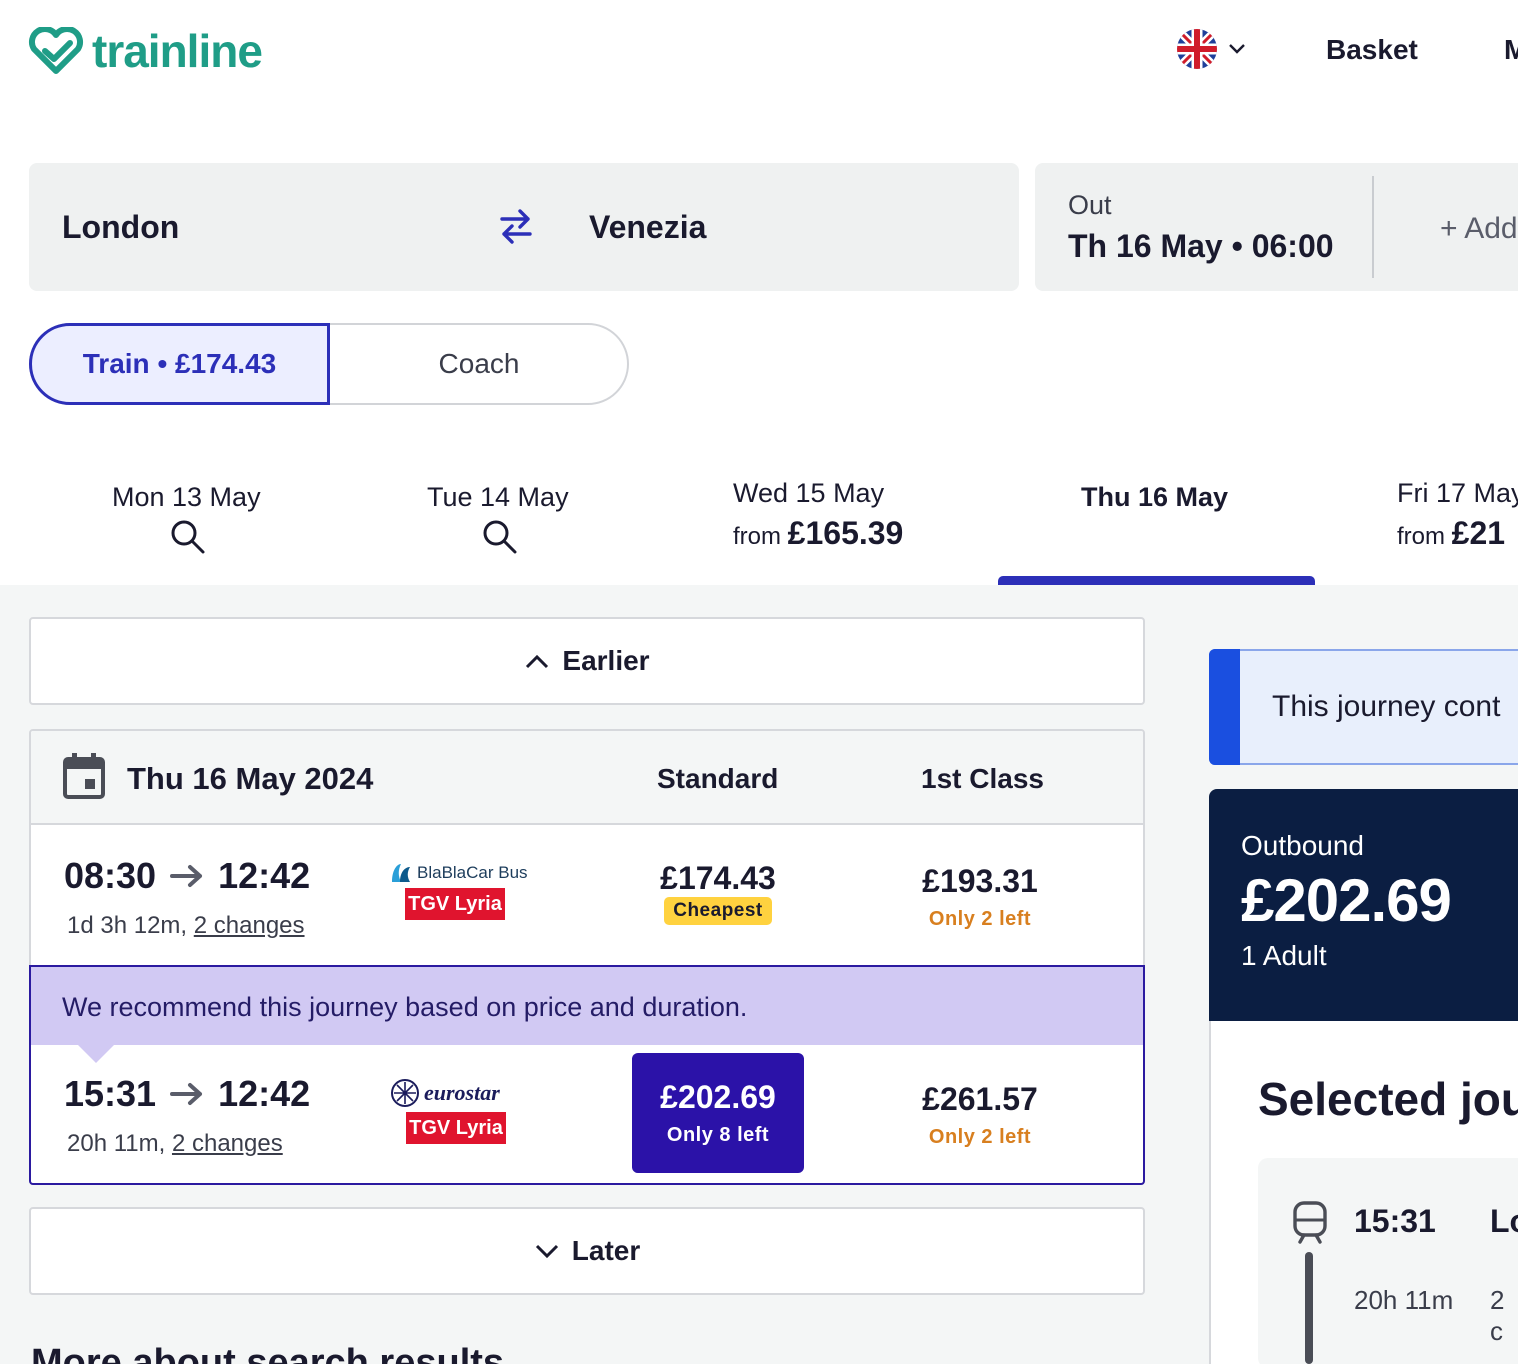 This screenshot has width=1518, height=1364. I want to click on chevron-up-icon, so click(537, 661).